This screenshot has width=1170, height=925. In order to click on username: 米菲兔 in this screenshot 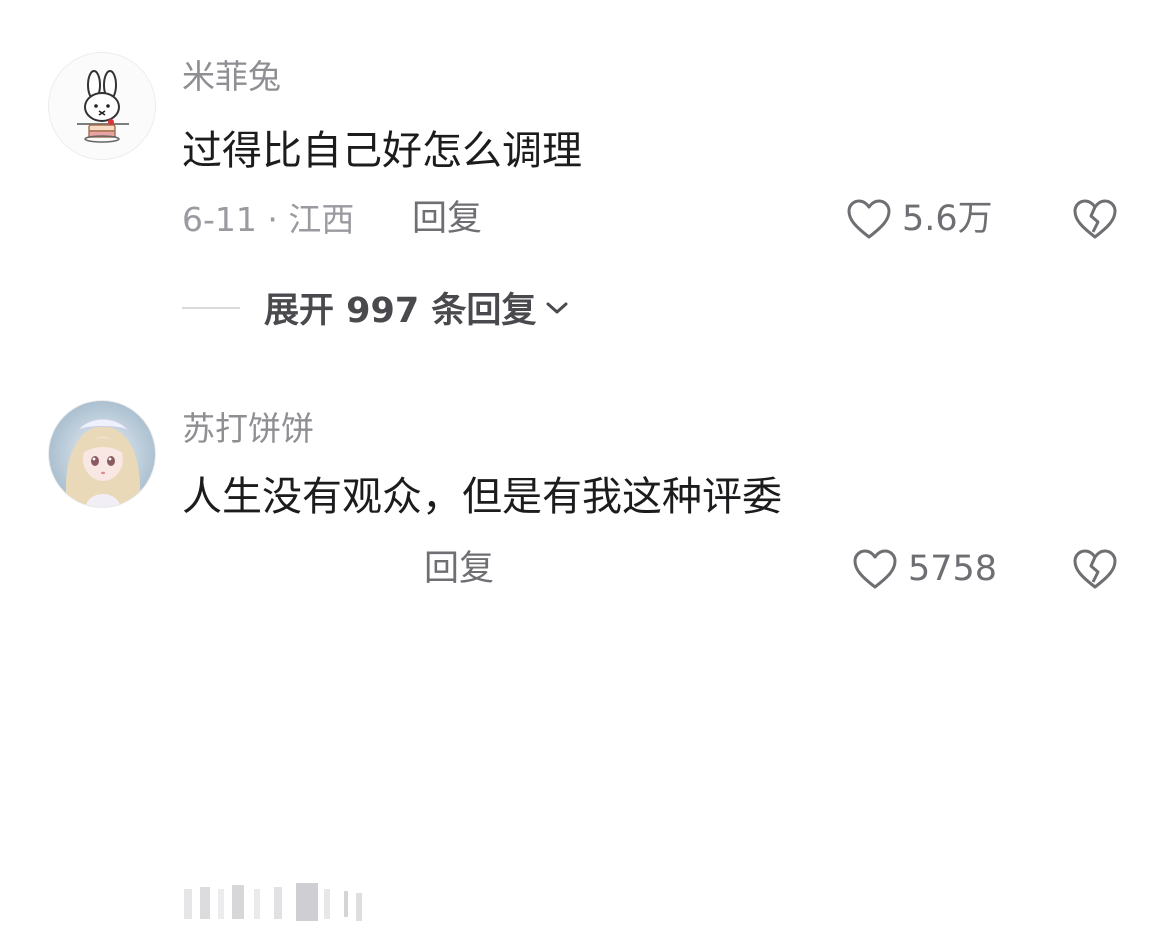, I will do `click(231, 76)`.